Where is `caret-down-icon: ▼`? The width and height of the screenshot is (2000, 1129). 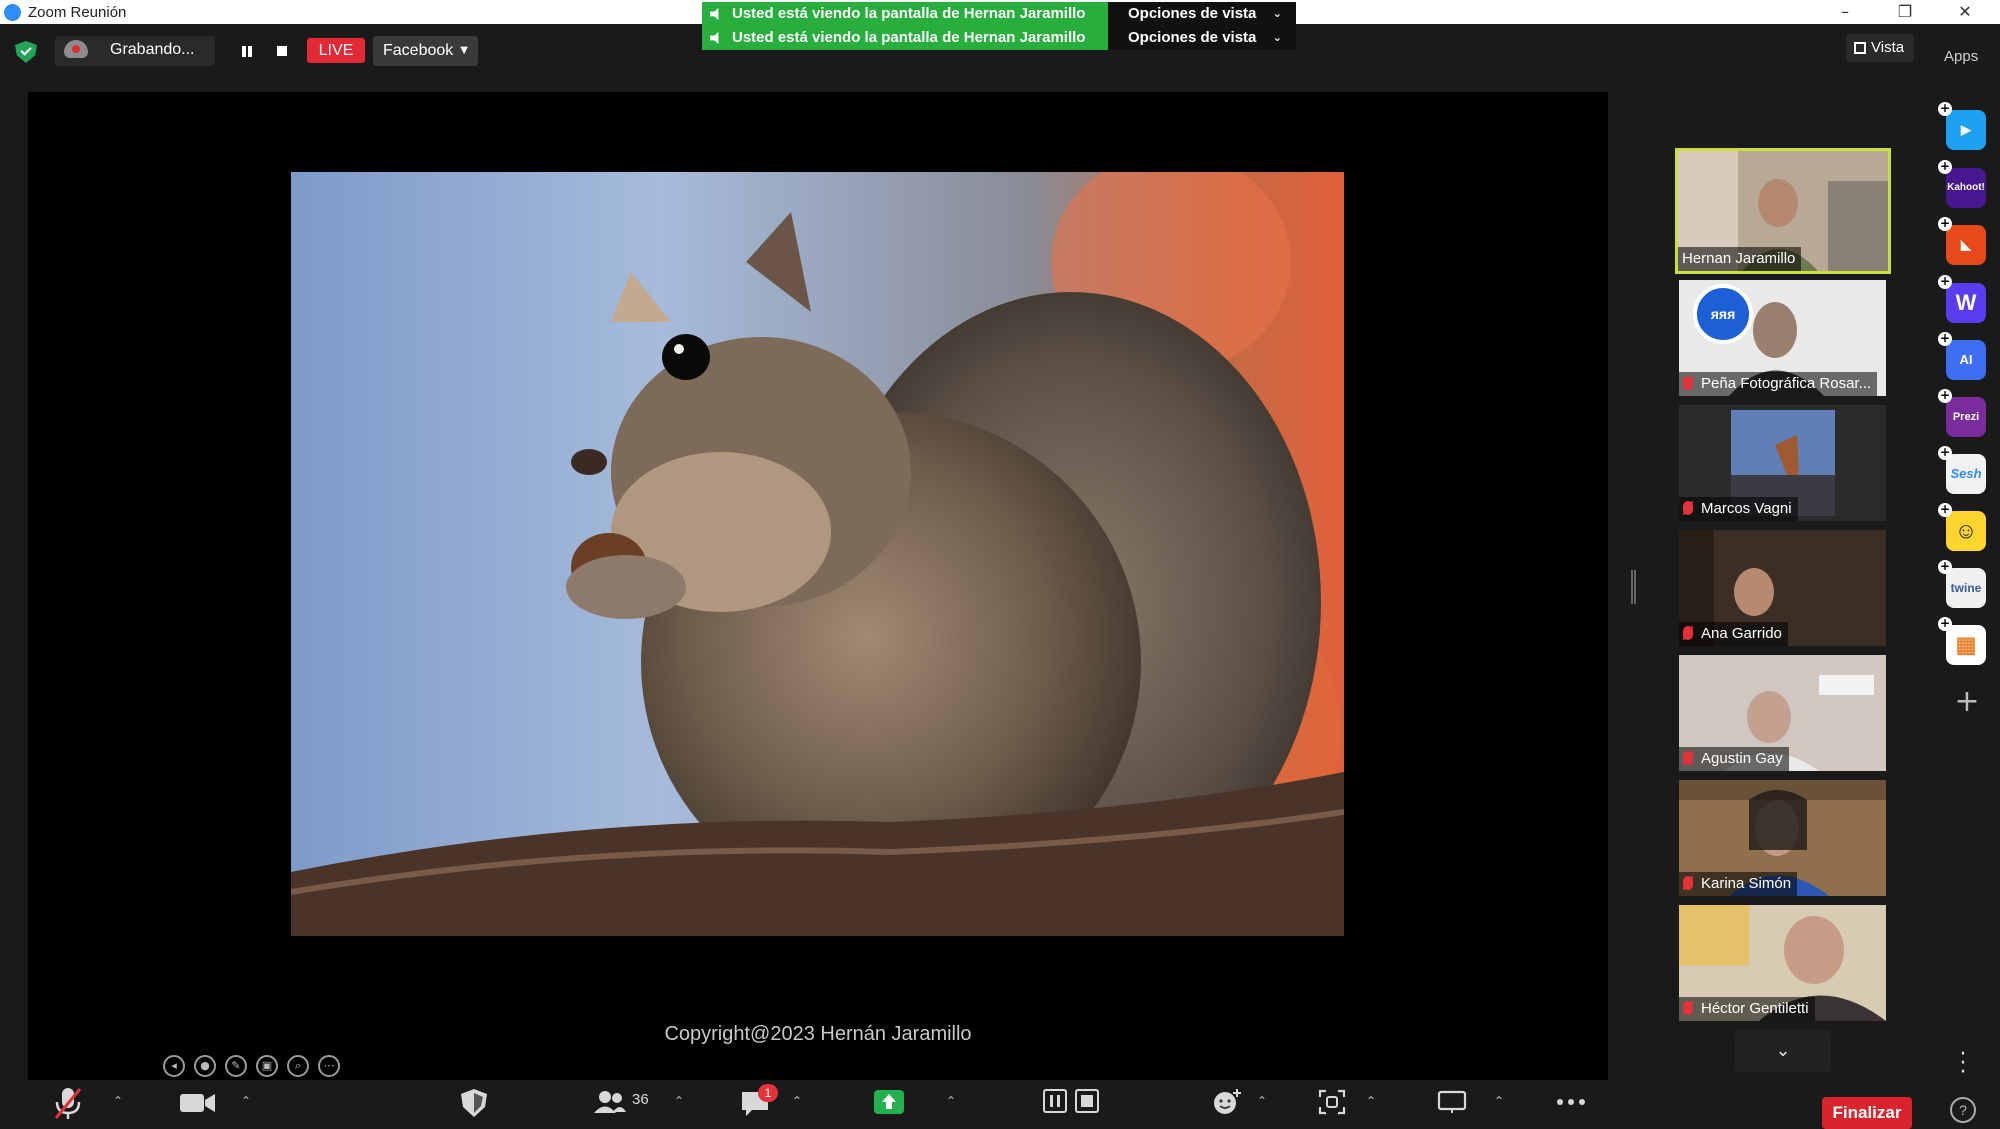
caret-down-icon: ▼ is located at coordinates (464, 50).